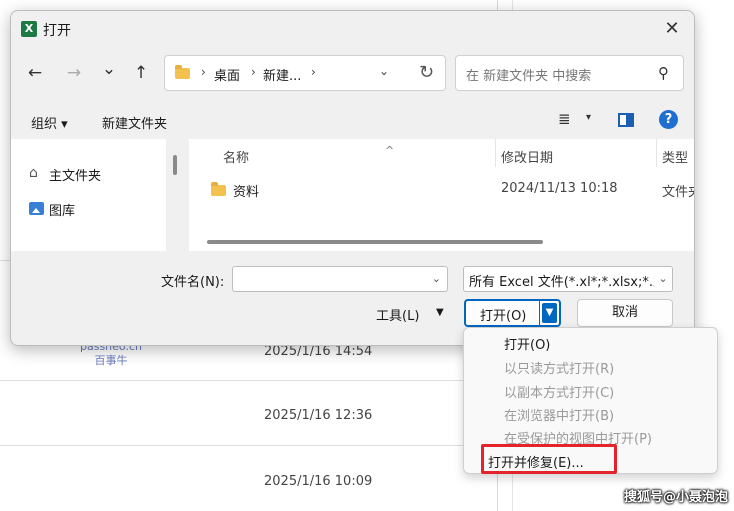 Image resolution: width=734 pixels, height=511 pixels. I want to click on address-dropdown-chevron-icon: ⌄, so click(384, 71).